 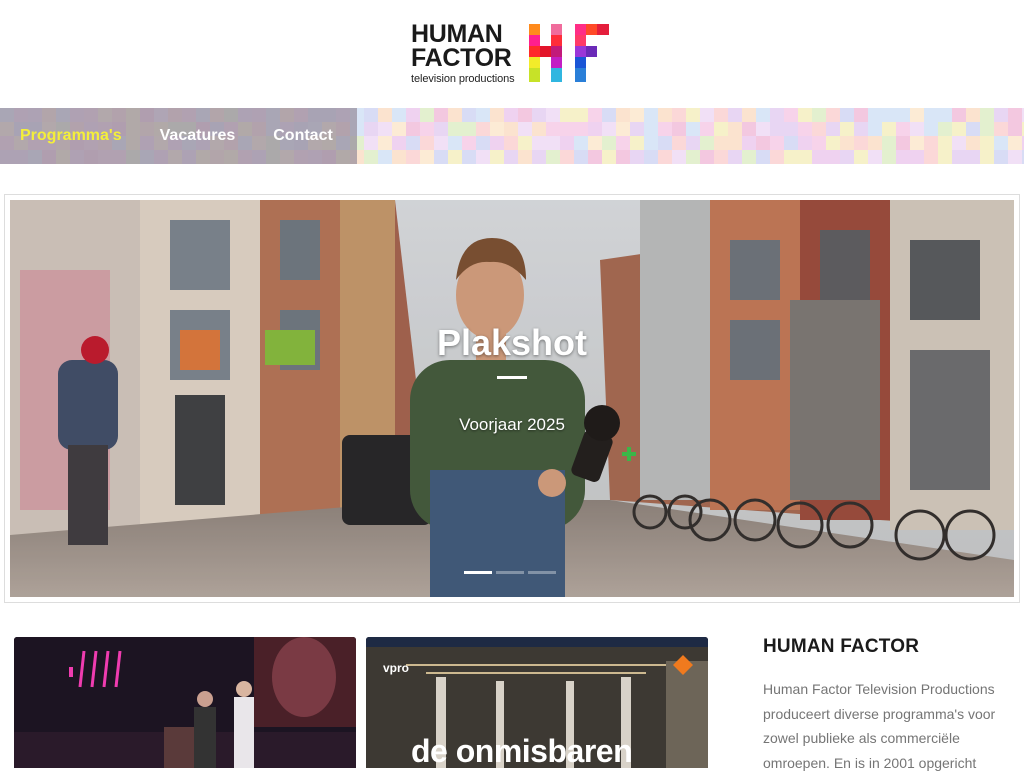 What do you see at coordinates (512, 342) in the screenshot?
I see `slide-title: Plakshot` at bounding box center [512, 342].